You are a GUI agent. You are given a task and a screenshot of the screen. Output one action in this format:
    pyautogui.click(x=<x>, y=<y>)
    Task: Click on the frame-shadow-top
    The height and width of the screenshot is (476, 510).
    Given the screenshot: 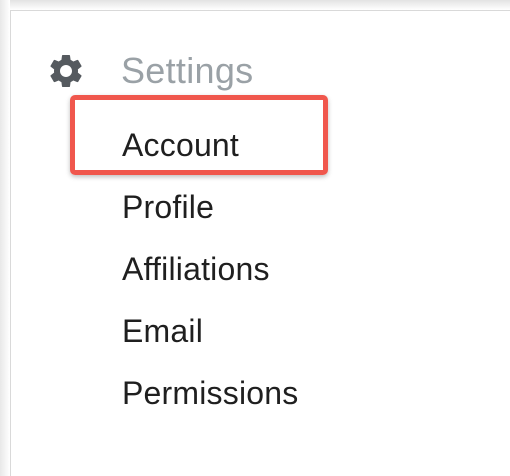 What is the action you would take?
    pyautogui.click(x=255, y=5)
    